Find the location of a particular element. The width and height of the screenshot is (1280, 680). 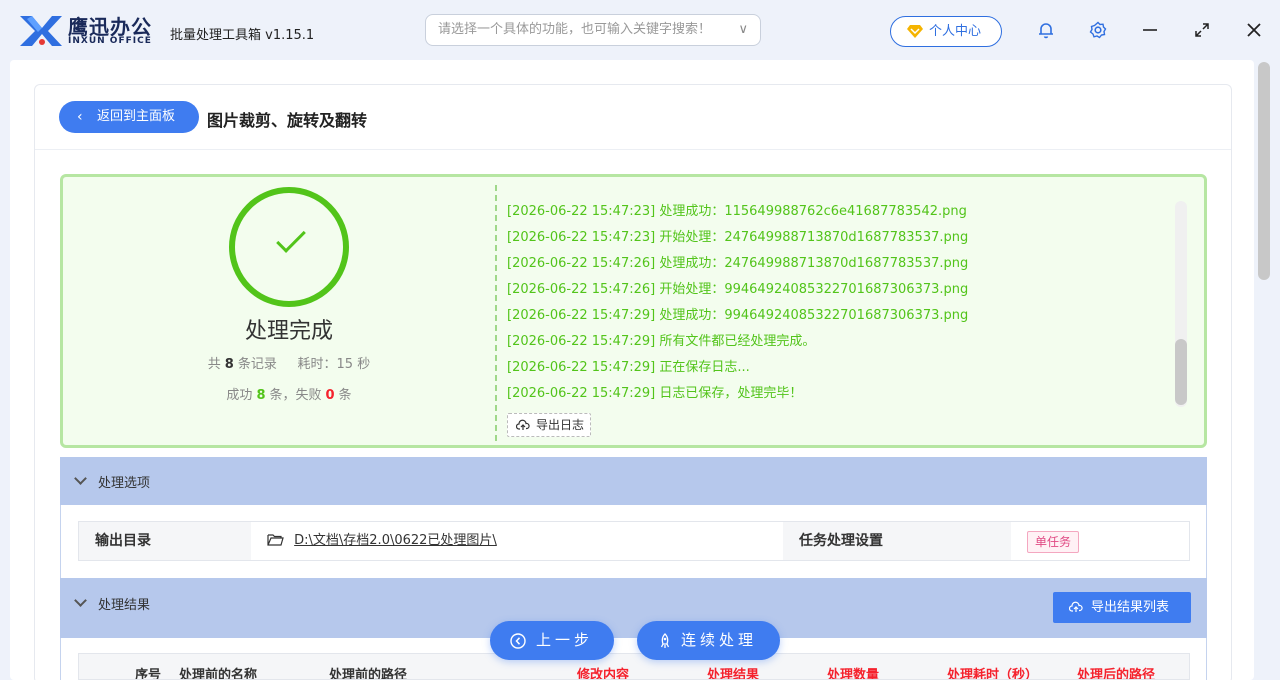

close-icon is located at coordinates (1254, 30).